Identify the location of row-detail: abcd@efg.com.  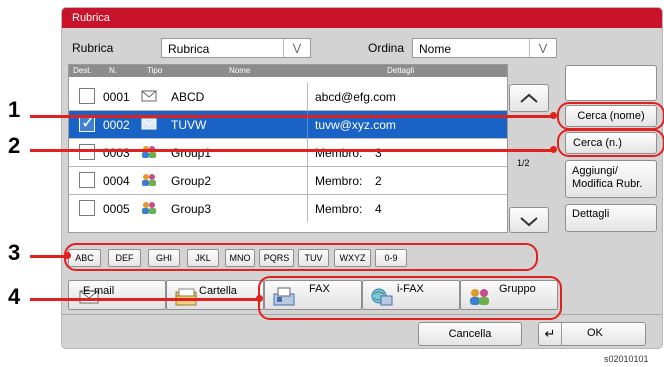
(355, 97).